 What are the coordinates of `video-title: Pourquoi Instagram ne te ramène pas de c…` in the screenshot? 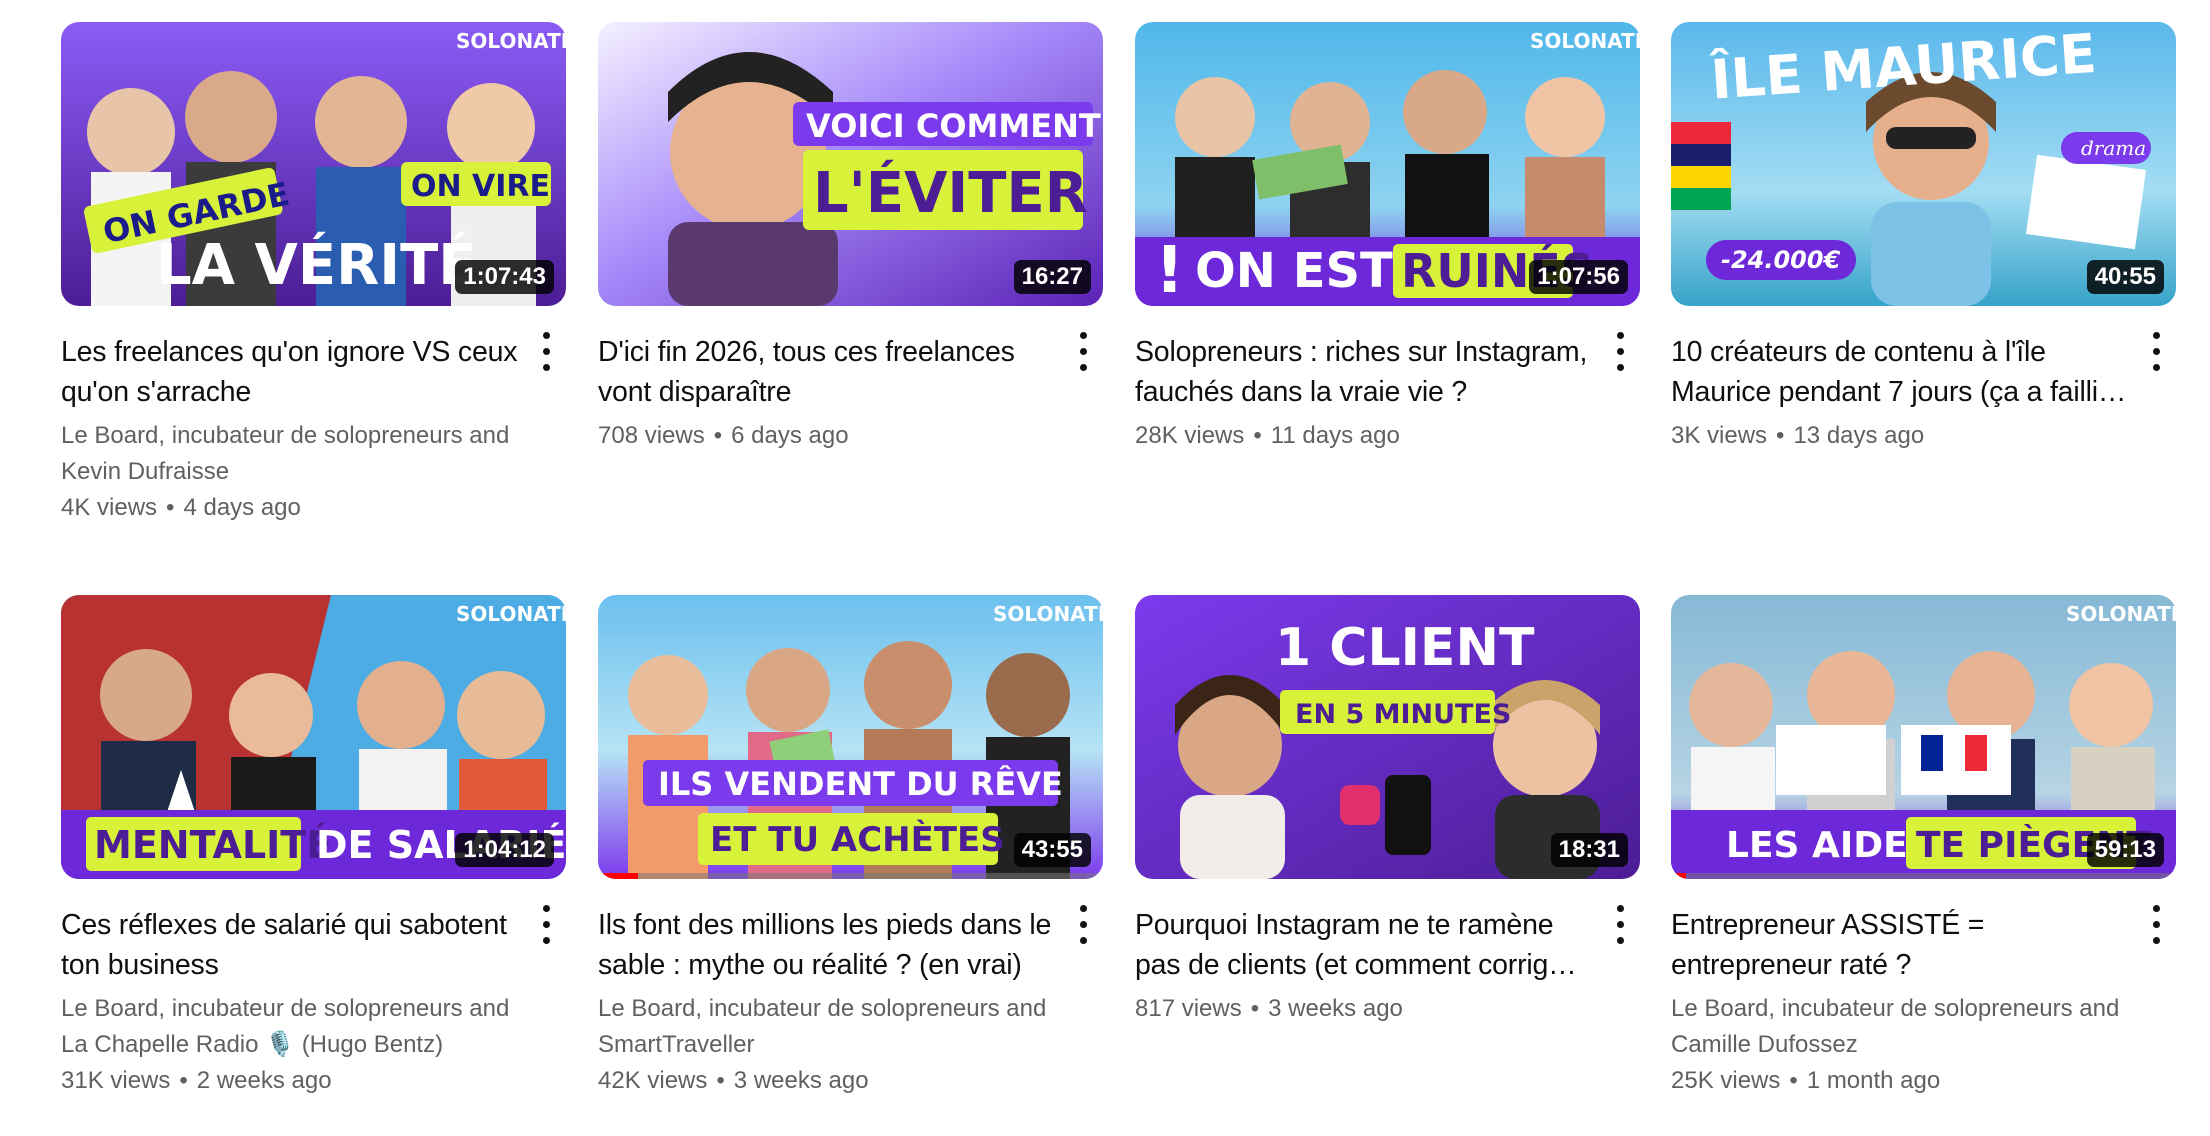 It's located at (1363, 945).